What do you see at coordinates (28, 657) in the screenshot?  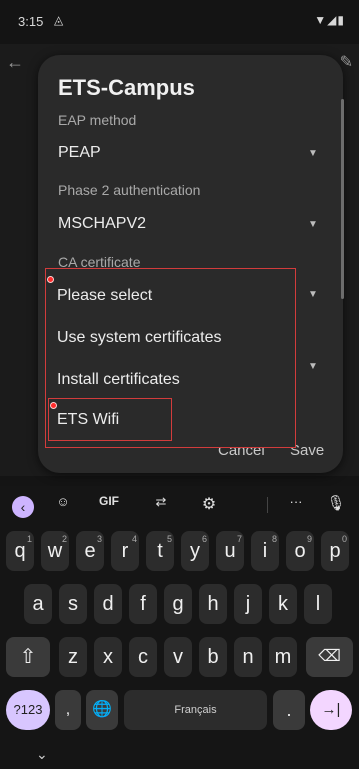 I see `shift-key: ⇧` at bounding box center [28, 657].